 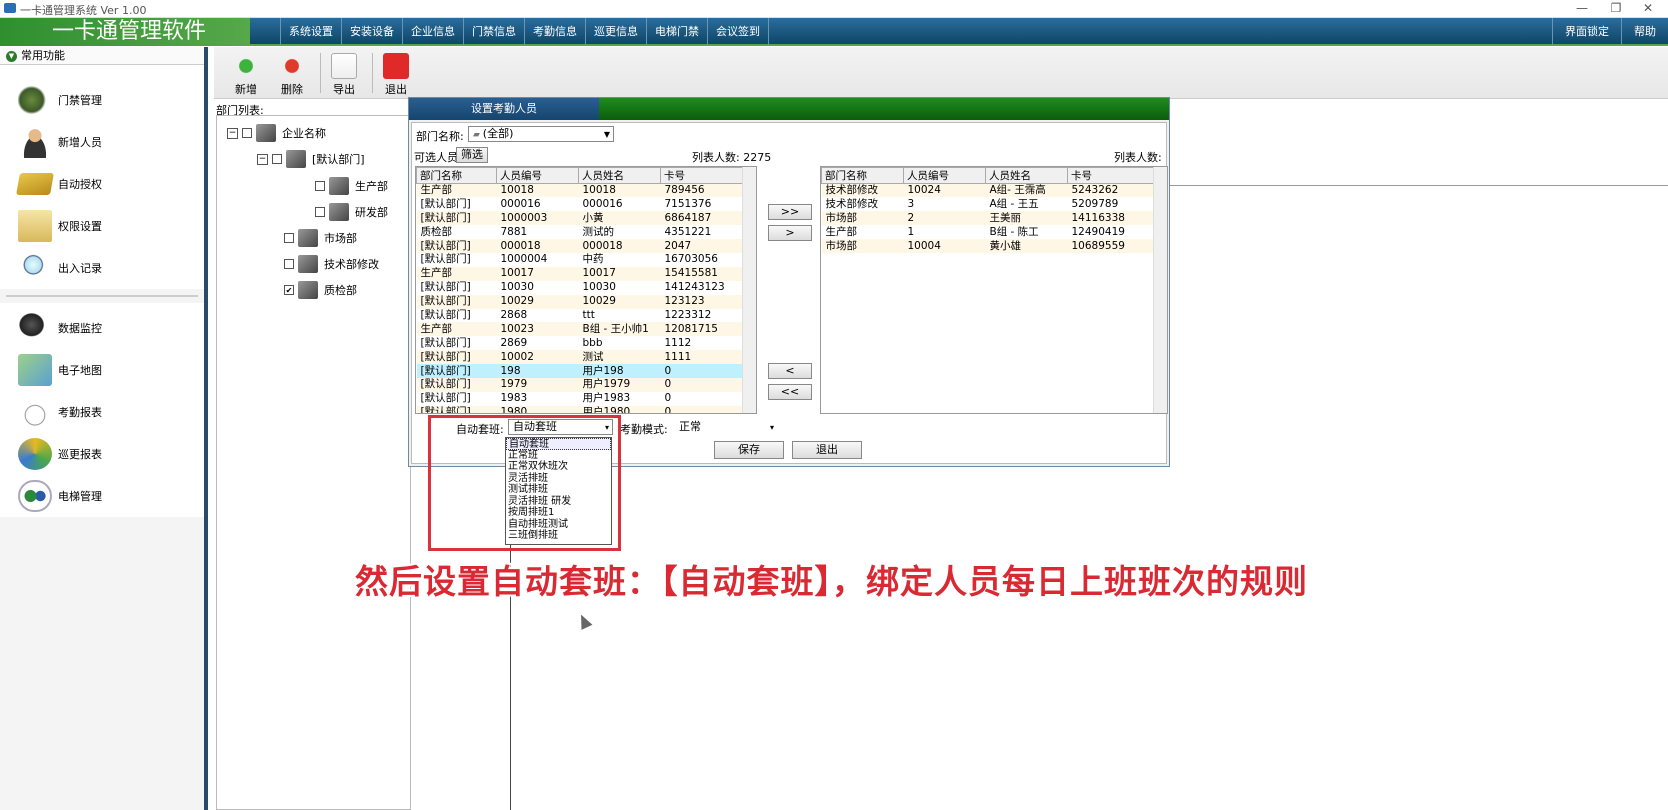 What do you see at coordinates (619, 273) in the screenshot?
I see `table-cell: 10017` at bounding box center [619, 273].